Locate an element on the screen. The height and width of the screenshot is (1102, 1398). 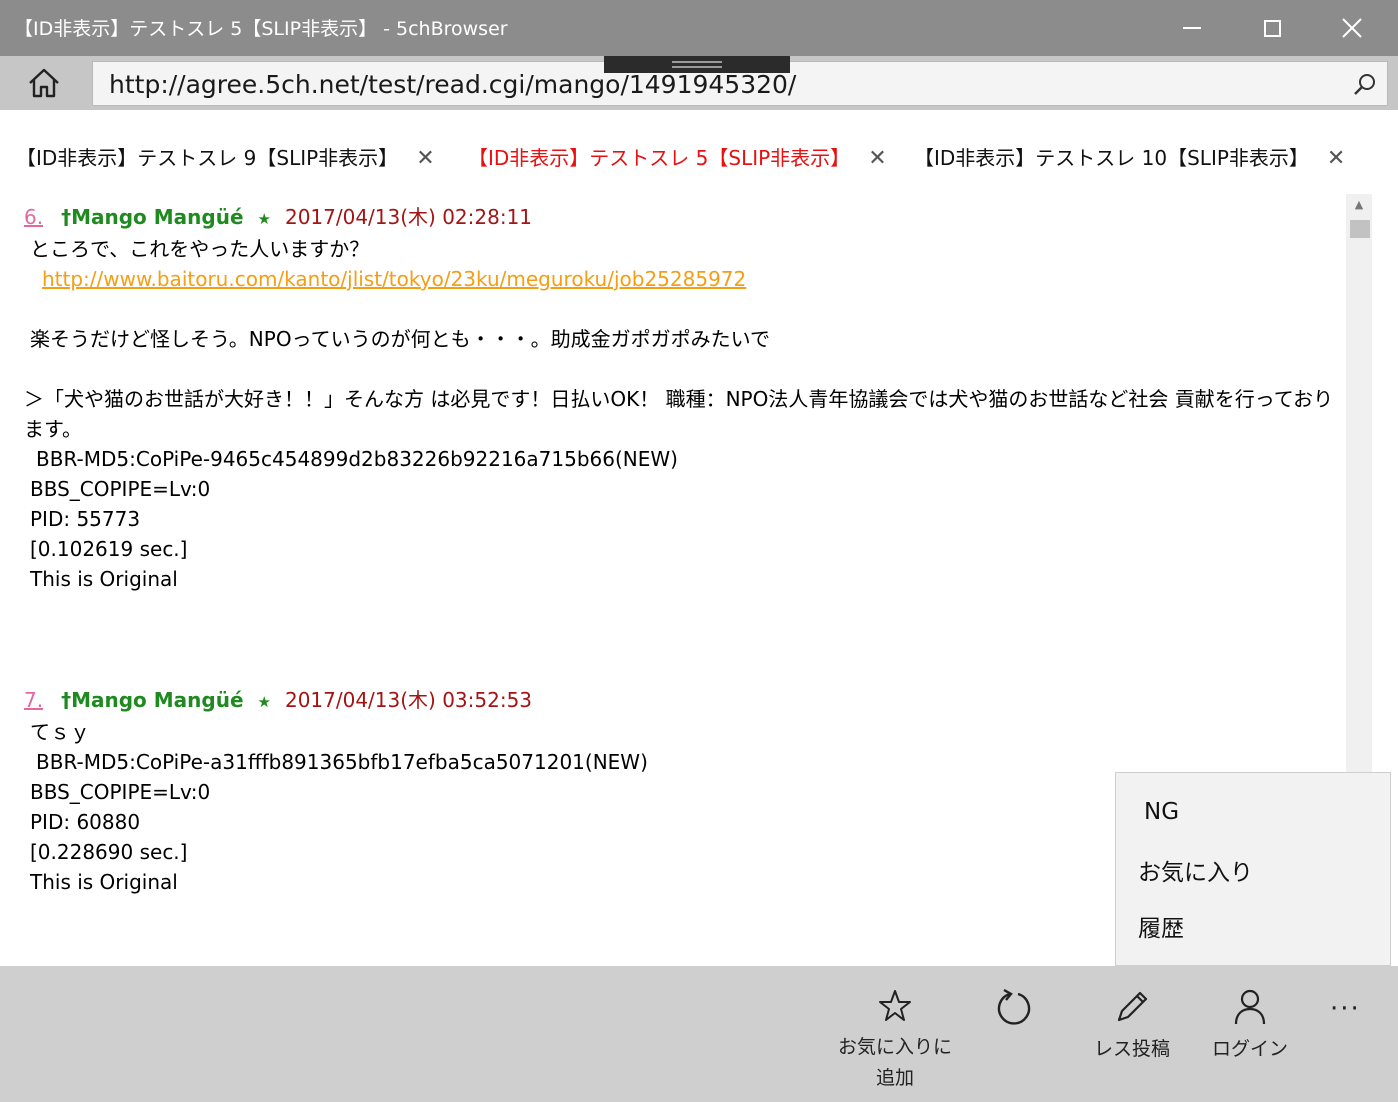
maximize-icon is located at coordinates (1272, 28).